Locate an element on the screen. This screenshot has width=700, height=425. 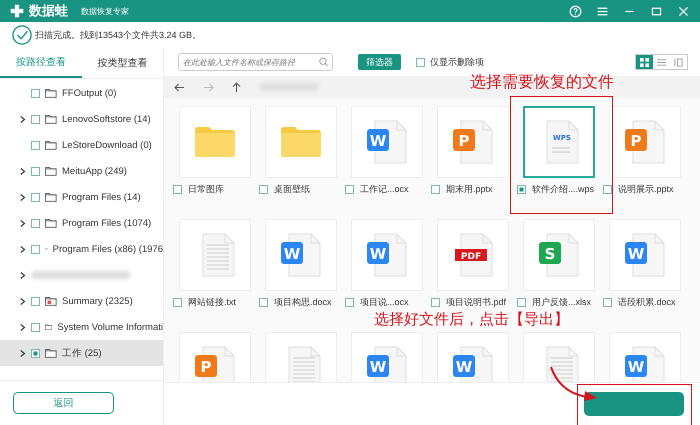
grid-icon is located at coordinates (644, 62).